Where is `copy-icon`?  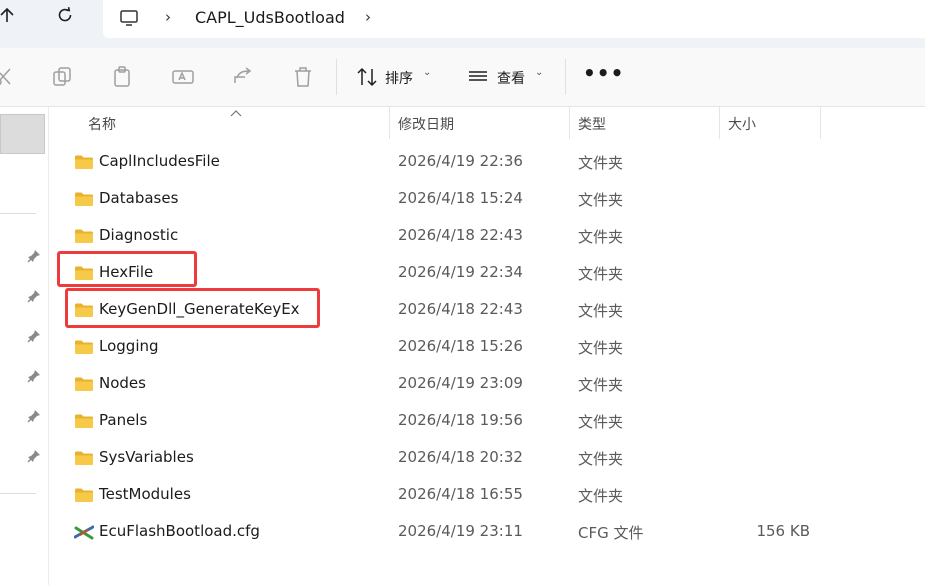
copy-icon is located at coordinates (62, 77).